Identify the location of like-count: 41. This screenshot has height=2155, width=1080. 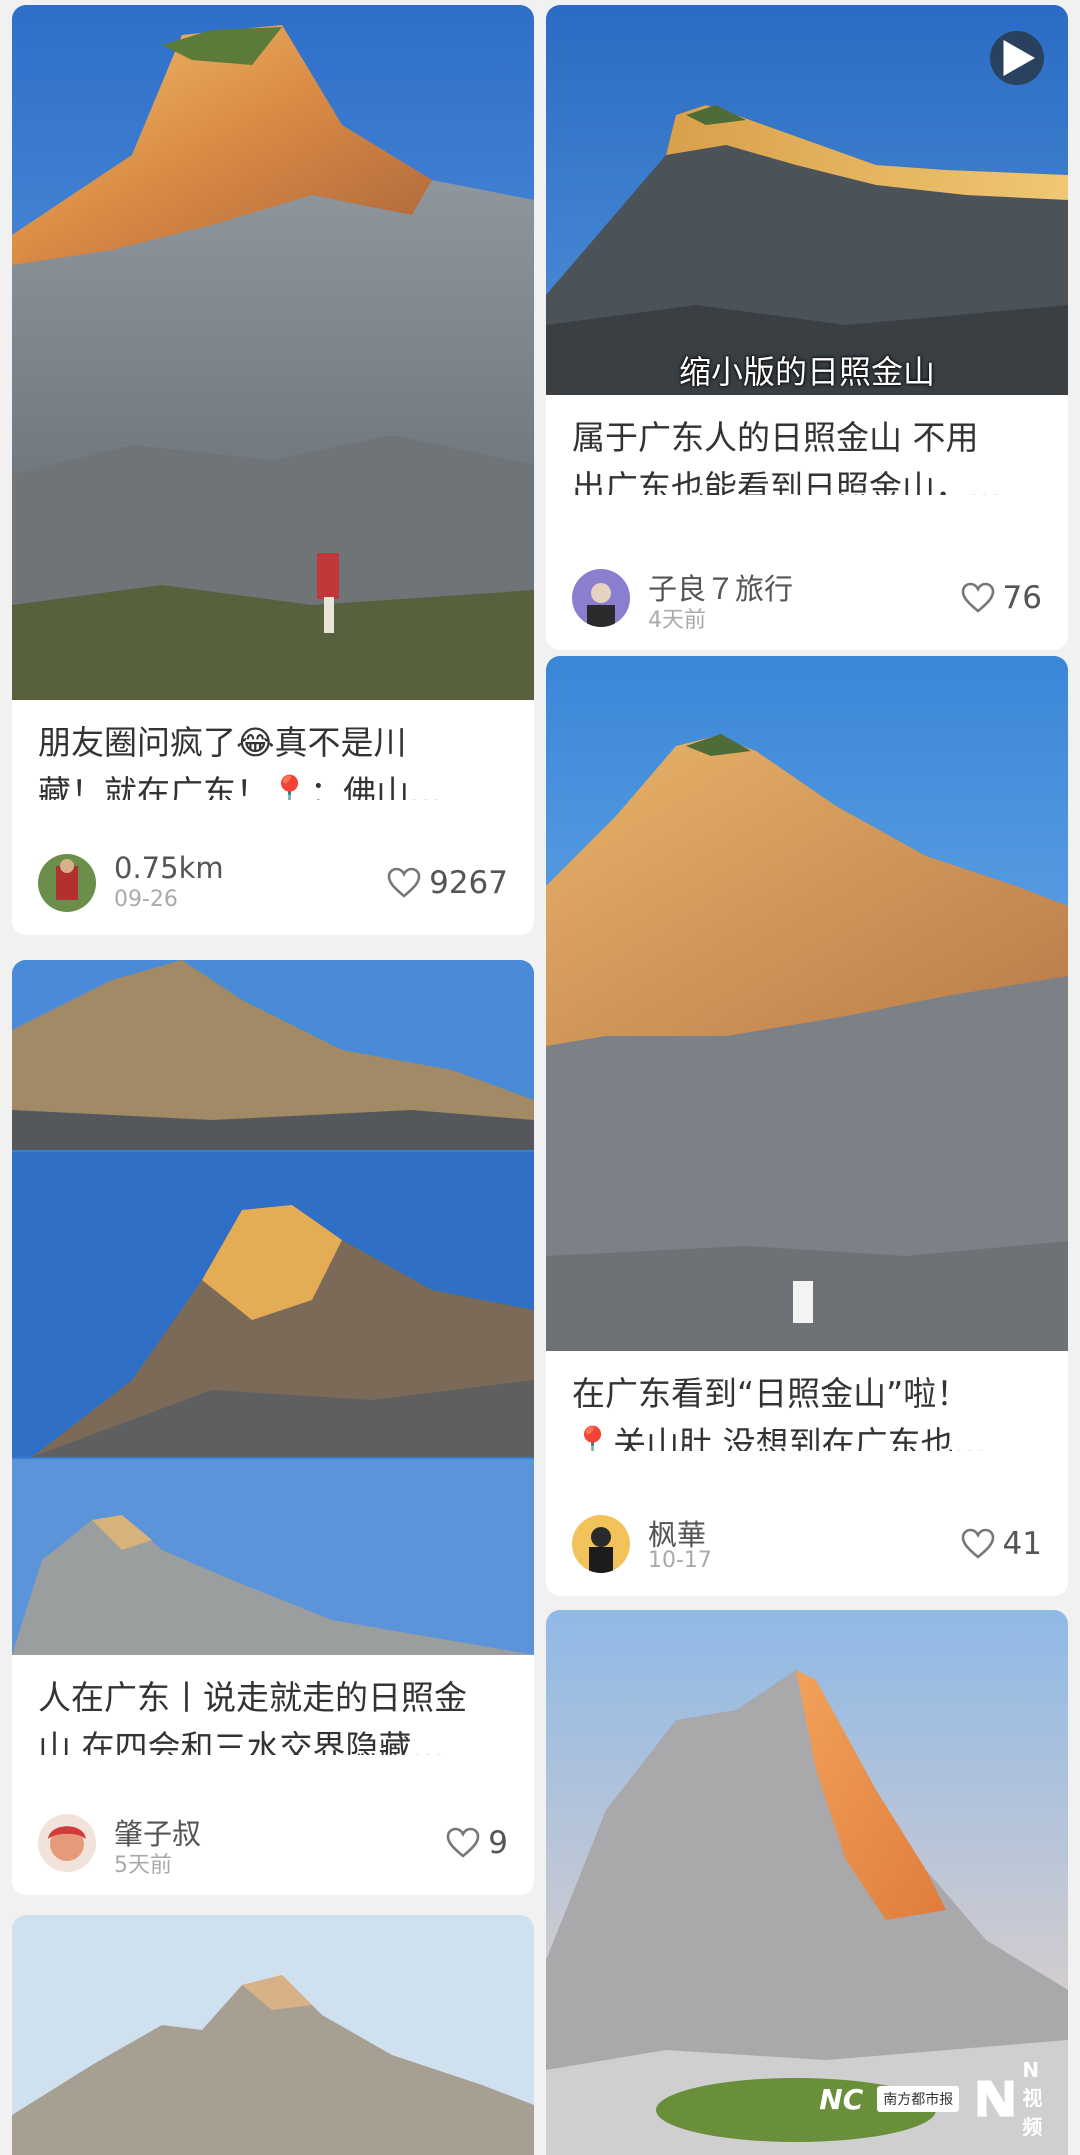
(1022, 1544).